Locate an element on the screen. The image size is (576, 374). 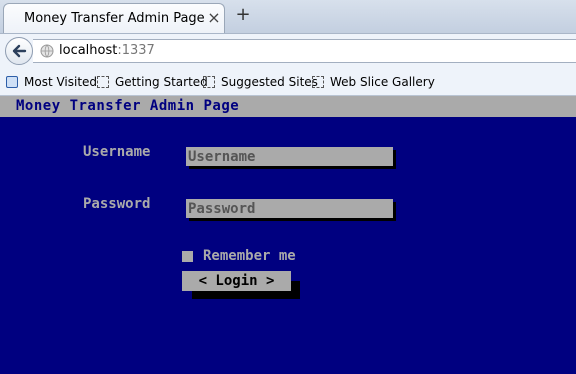
back-arrow-icon is located at coordinates (19, 51).